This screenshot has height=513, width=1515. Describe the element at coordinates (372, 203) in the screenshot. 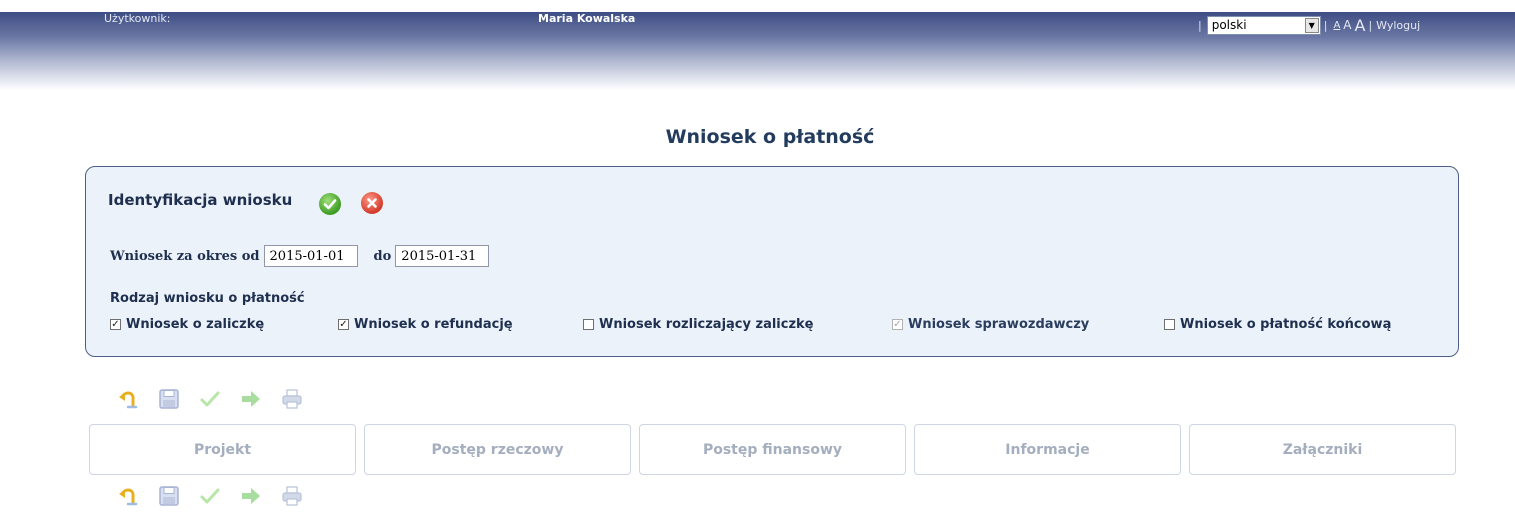

I see `cancel-icon` at that location.